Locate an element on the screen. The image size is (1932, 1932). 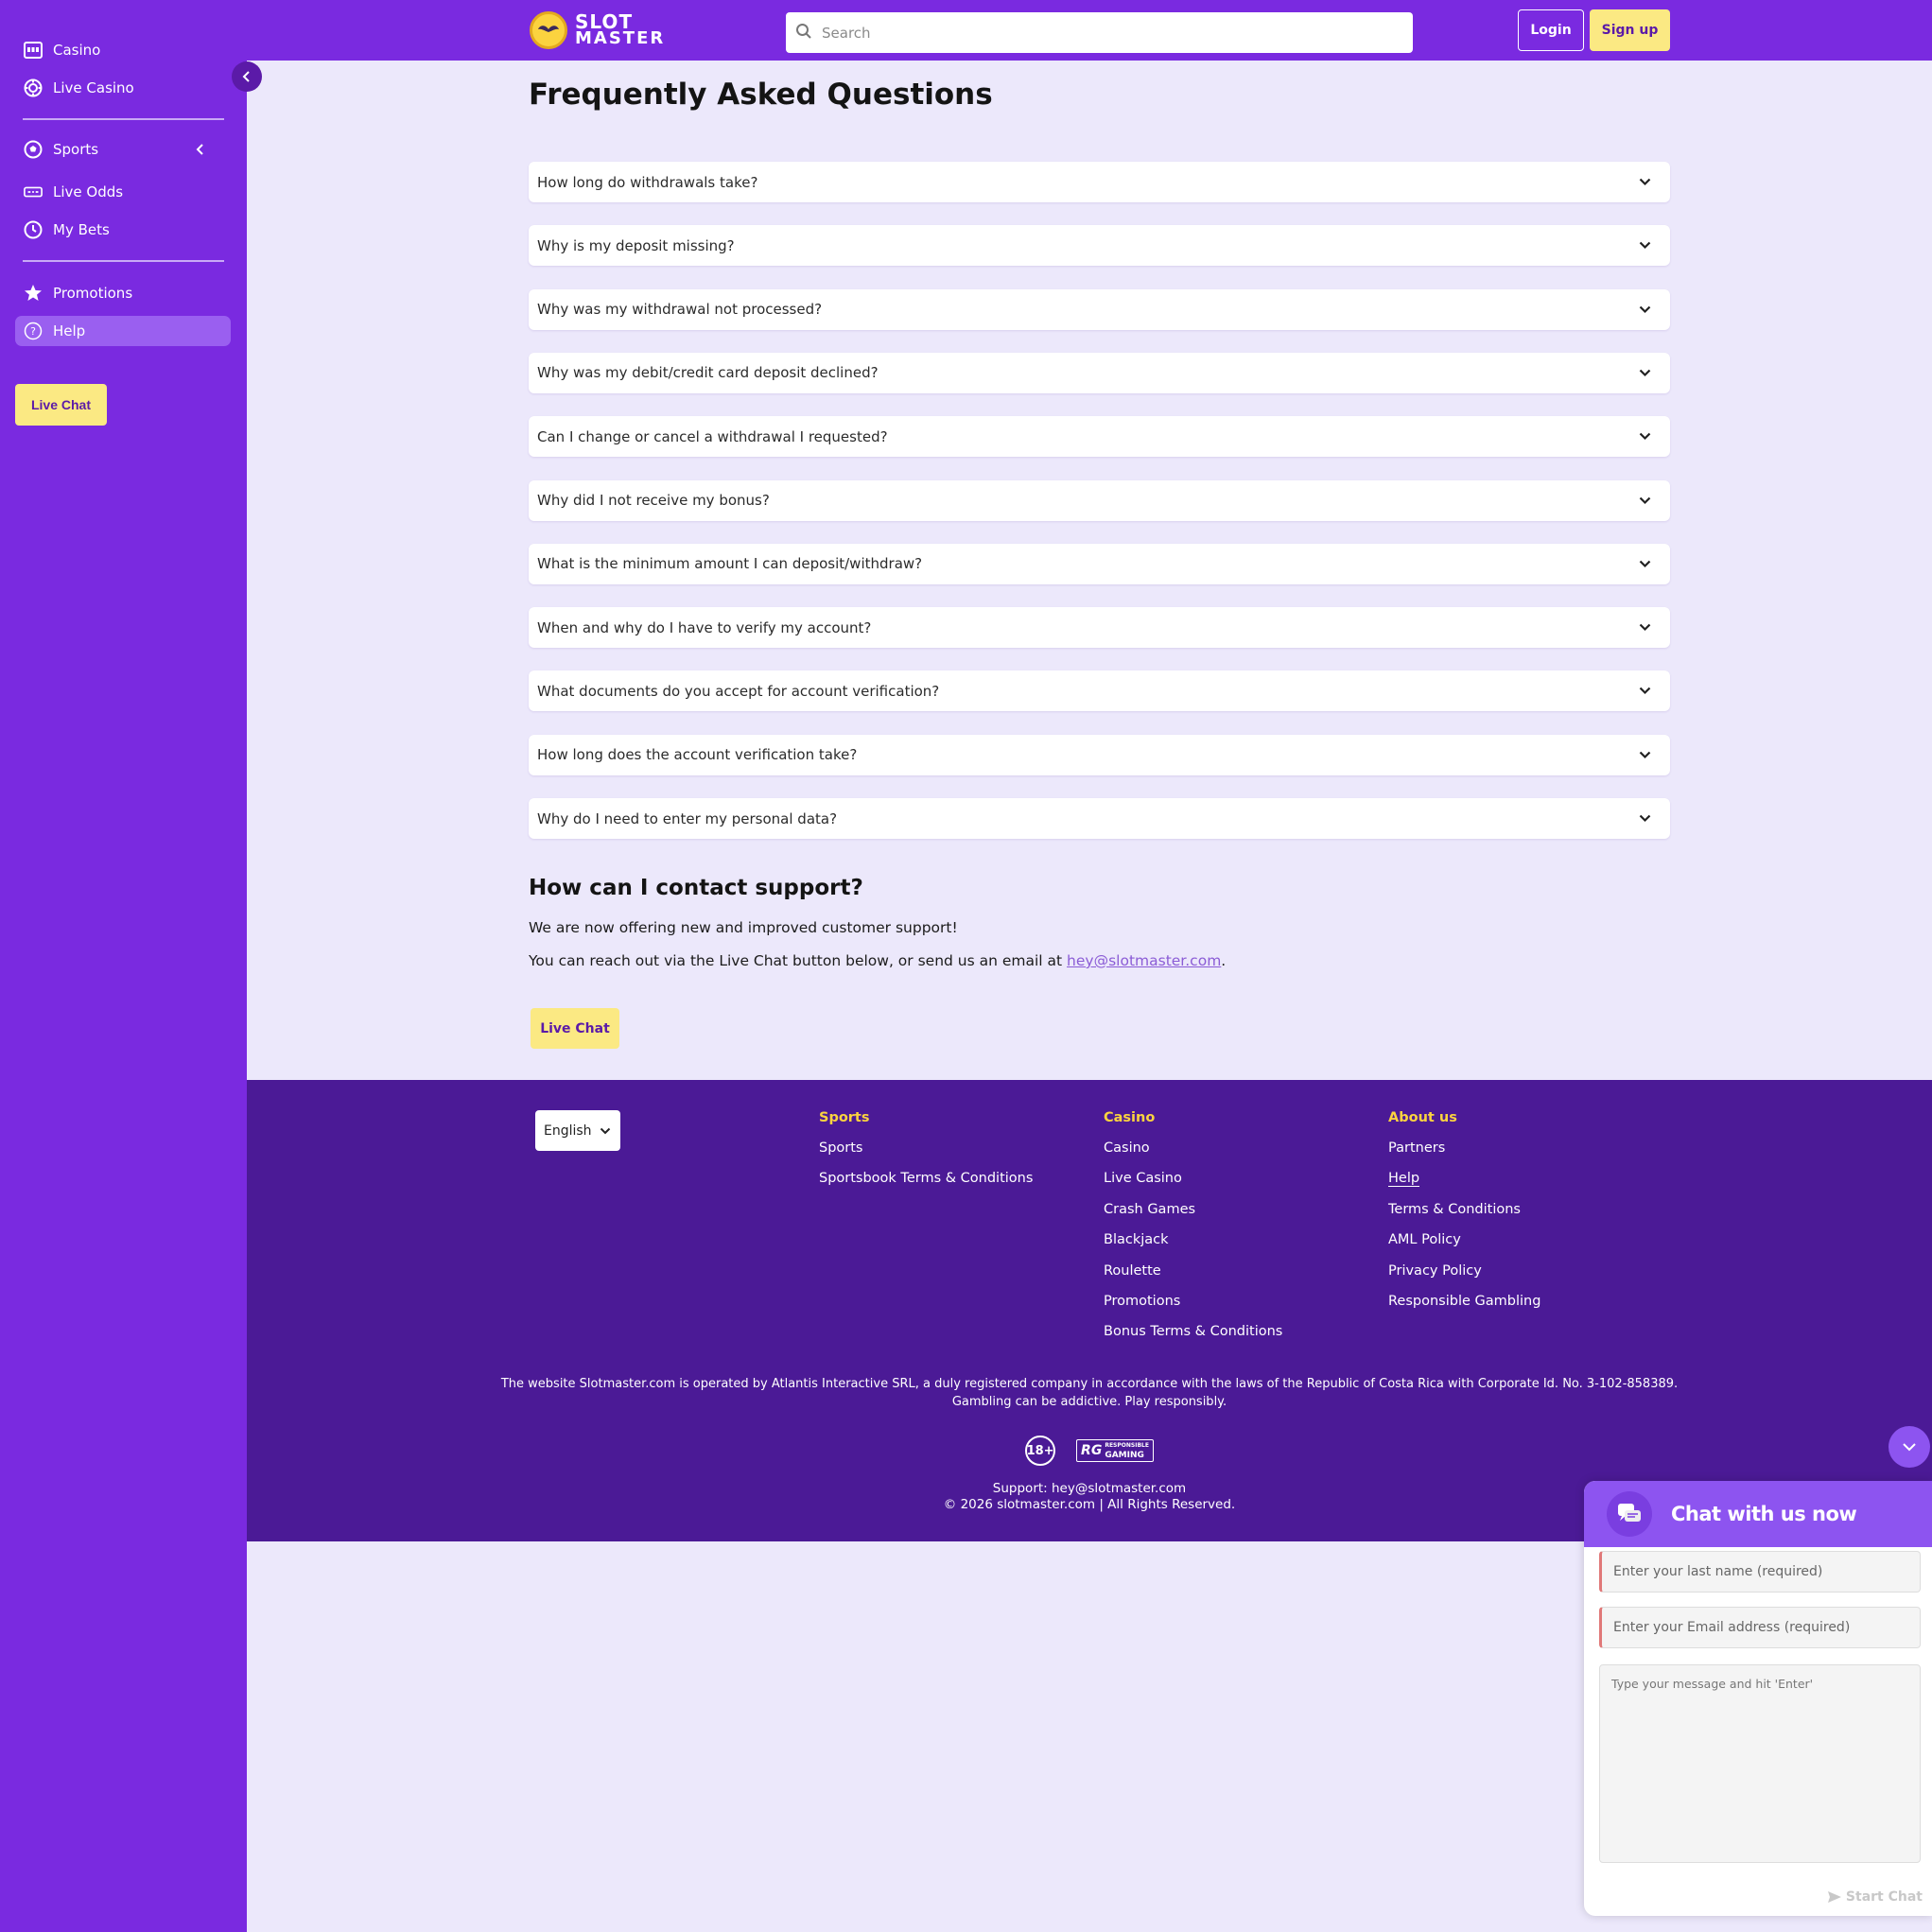
footer-link-label: Bonus Terms & Conditions is located at coordinates (1193, 1332).